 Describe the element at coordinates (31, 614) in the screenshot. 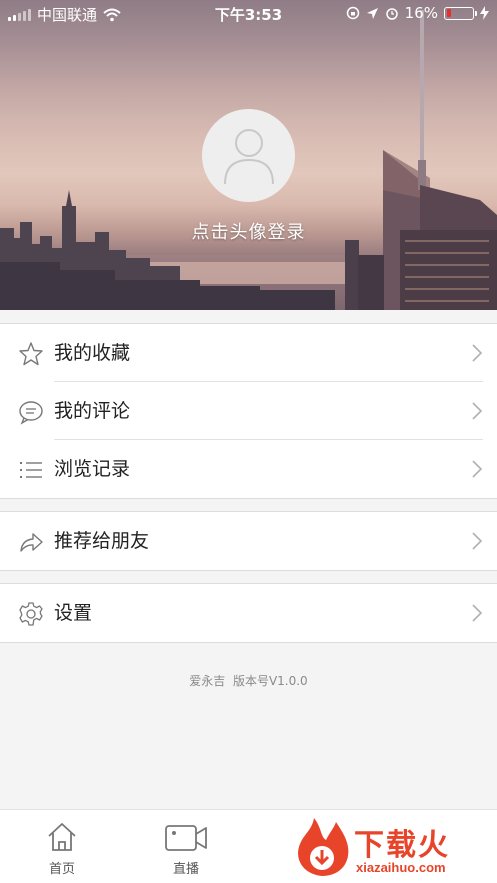

I see `gear-icon` at that location.